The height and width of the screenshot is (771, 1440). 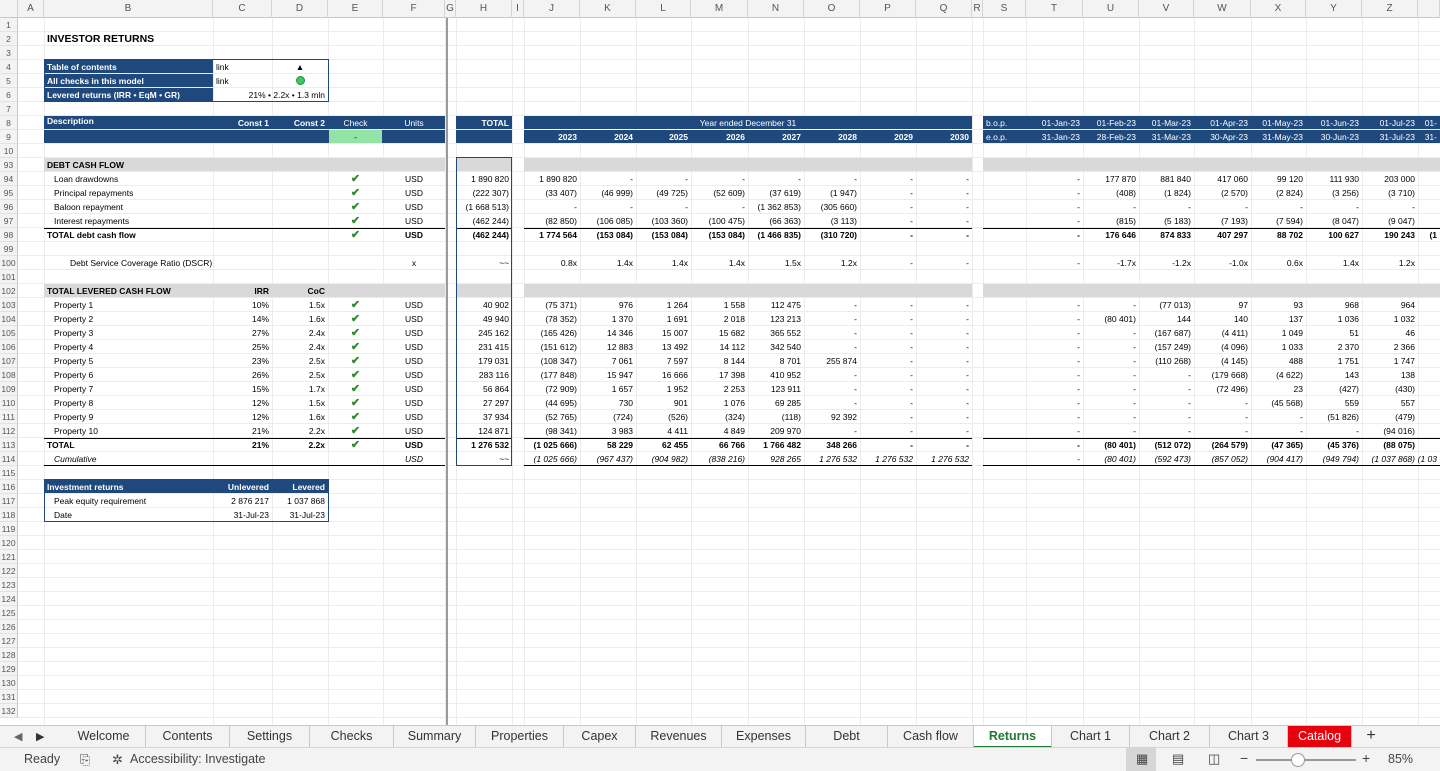 What do you see at coordinates (242, 430) in the screenshot?
I see `irr-value: 21%` at bounding box center [242, 430].